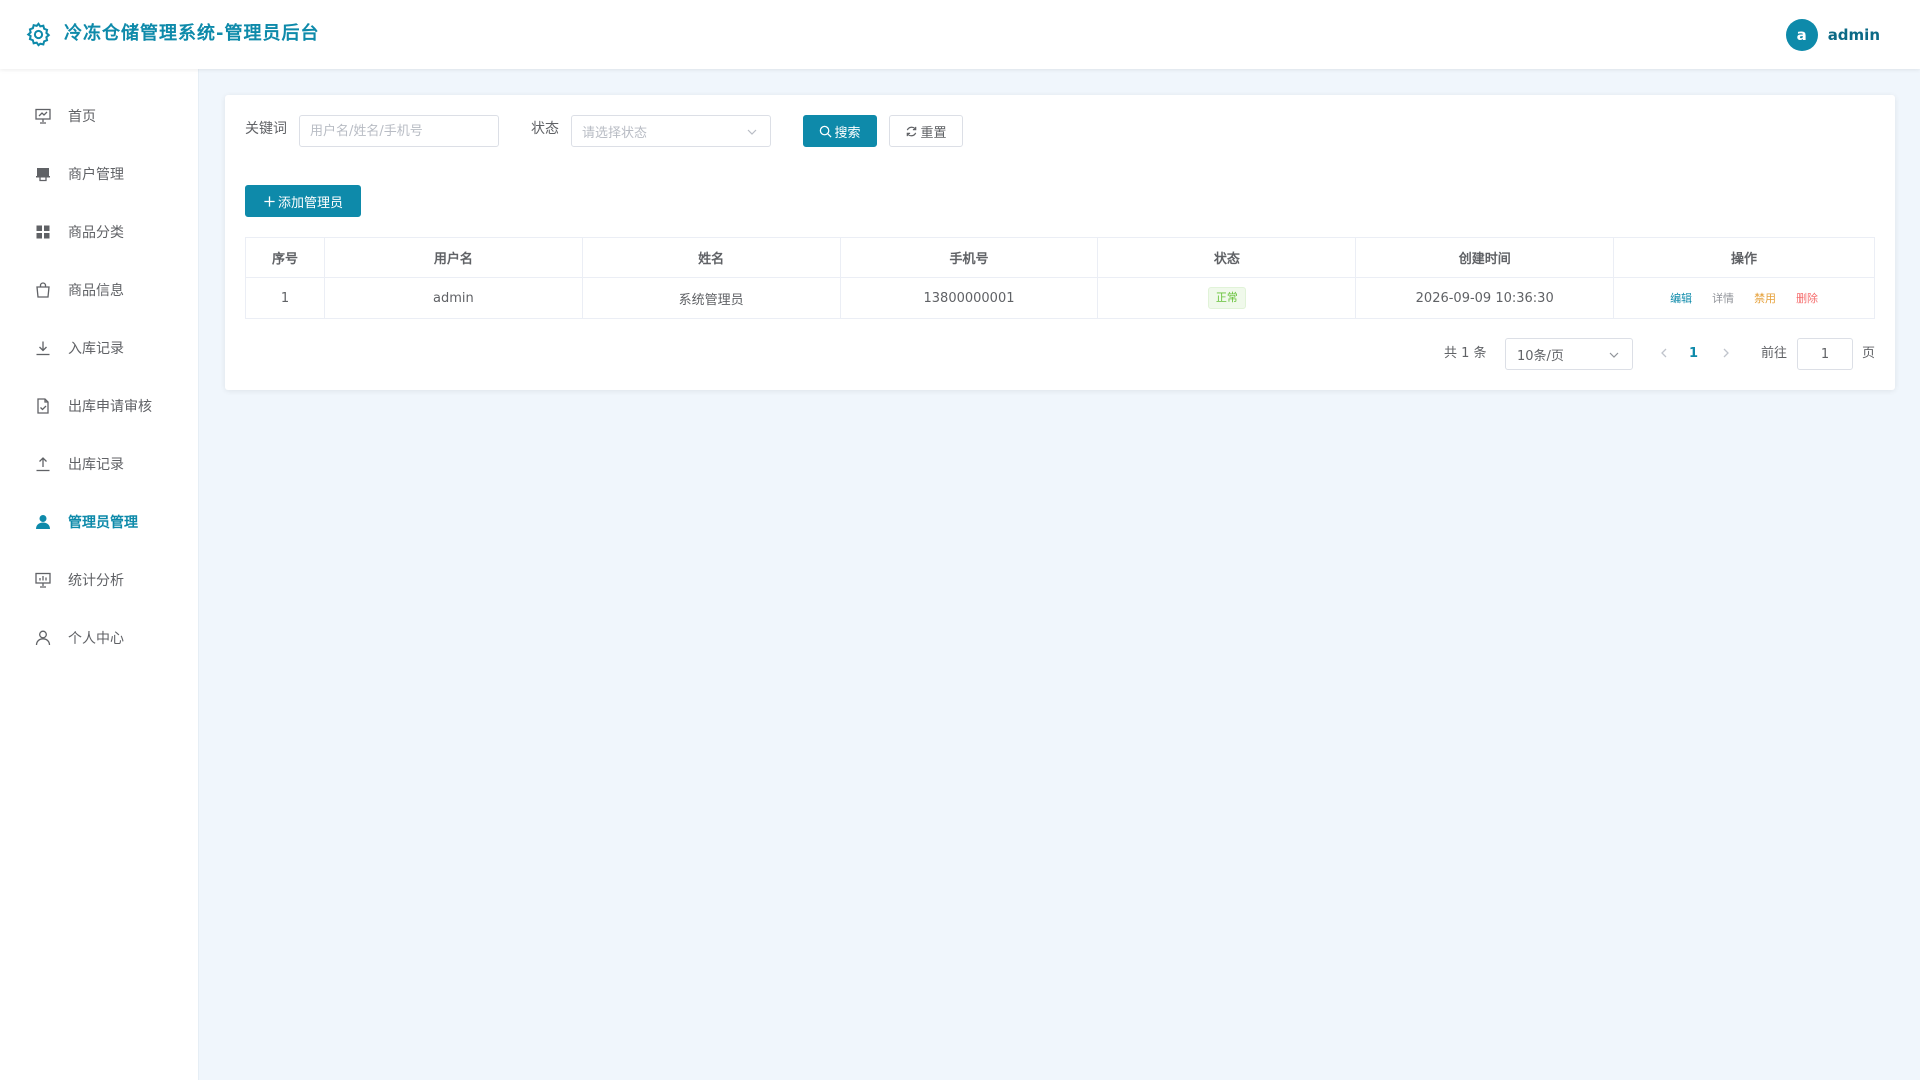 Image resolution: width=1920 pixels, height=1080 pixels. Describe the element at coordinates (43, 348) in the screenshot. I see `download-icon` at that location.